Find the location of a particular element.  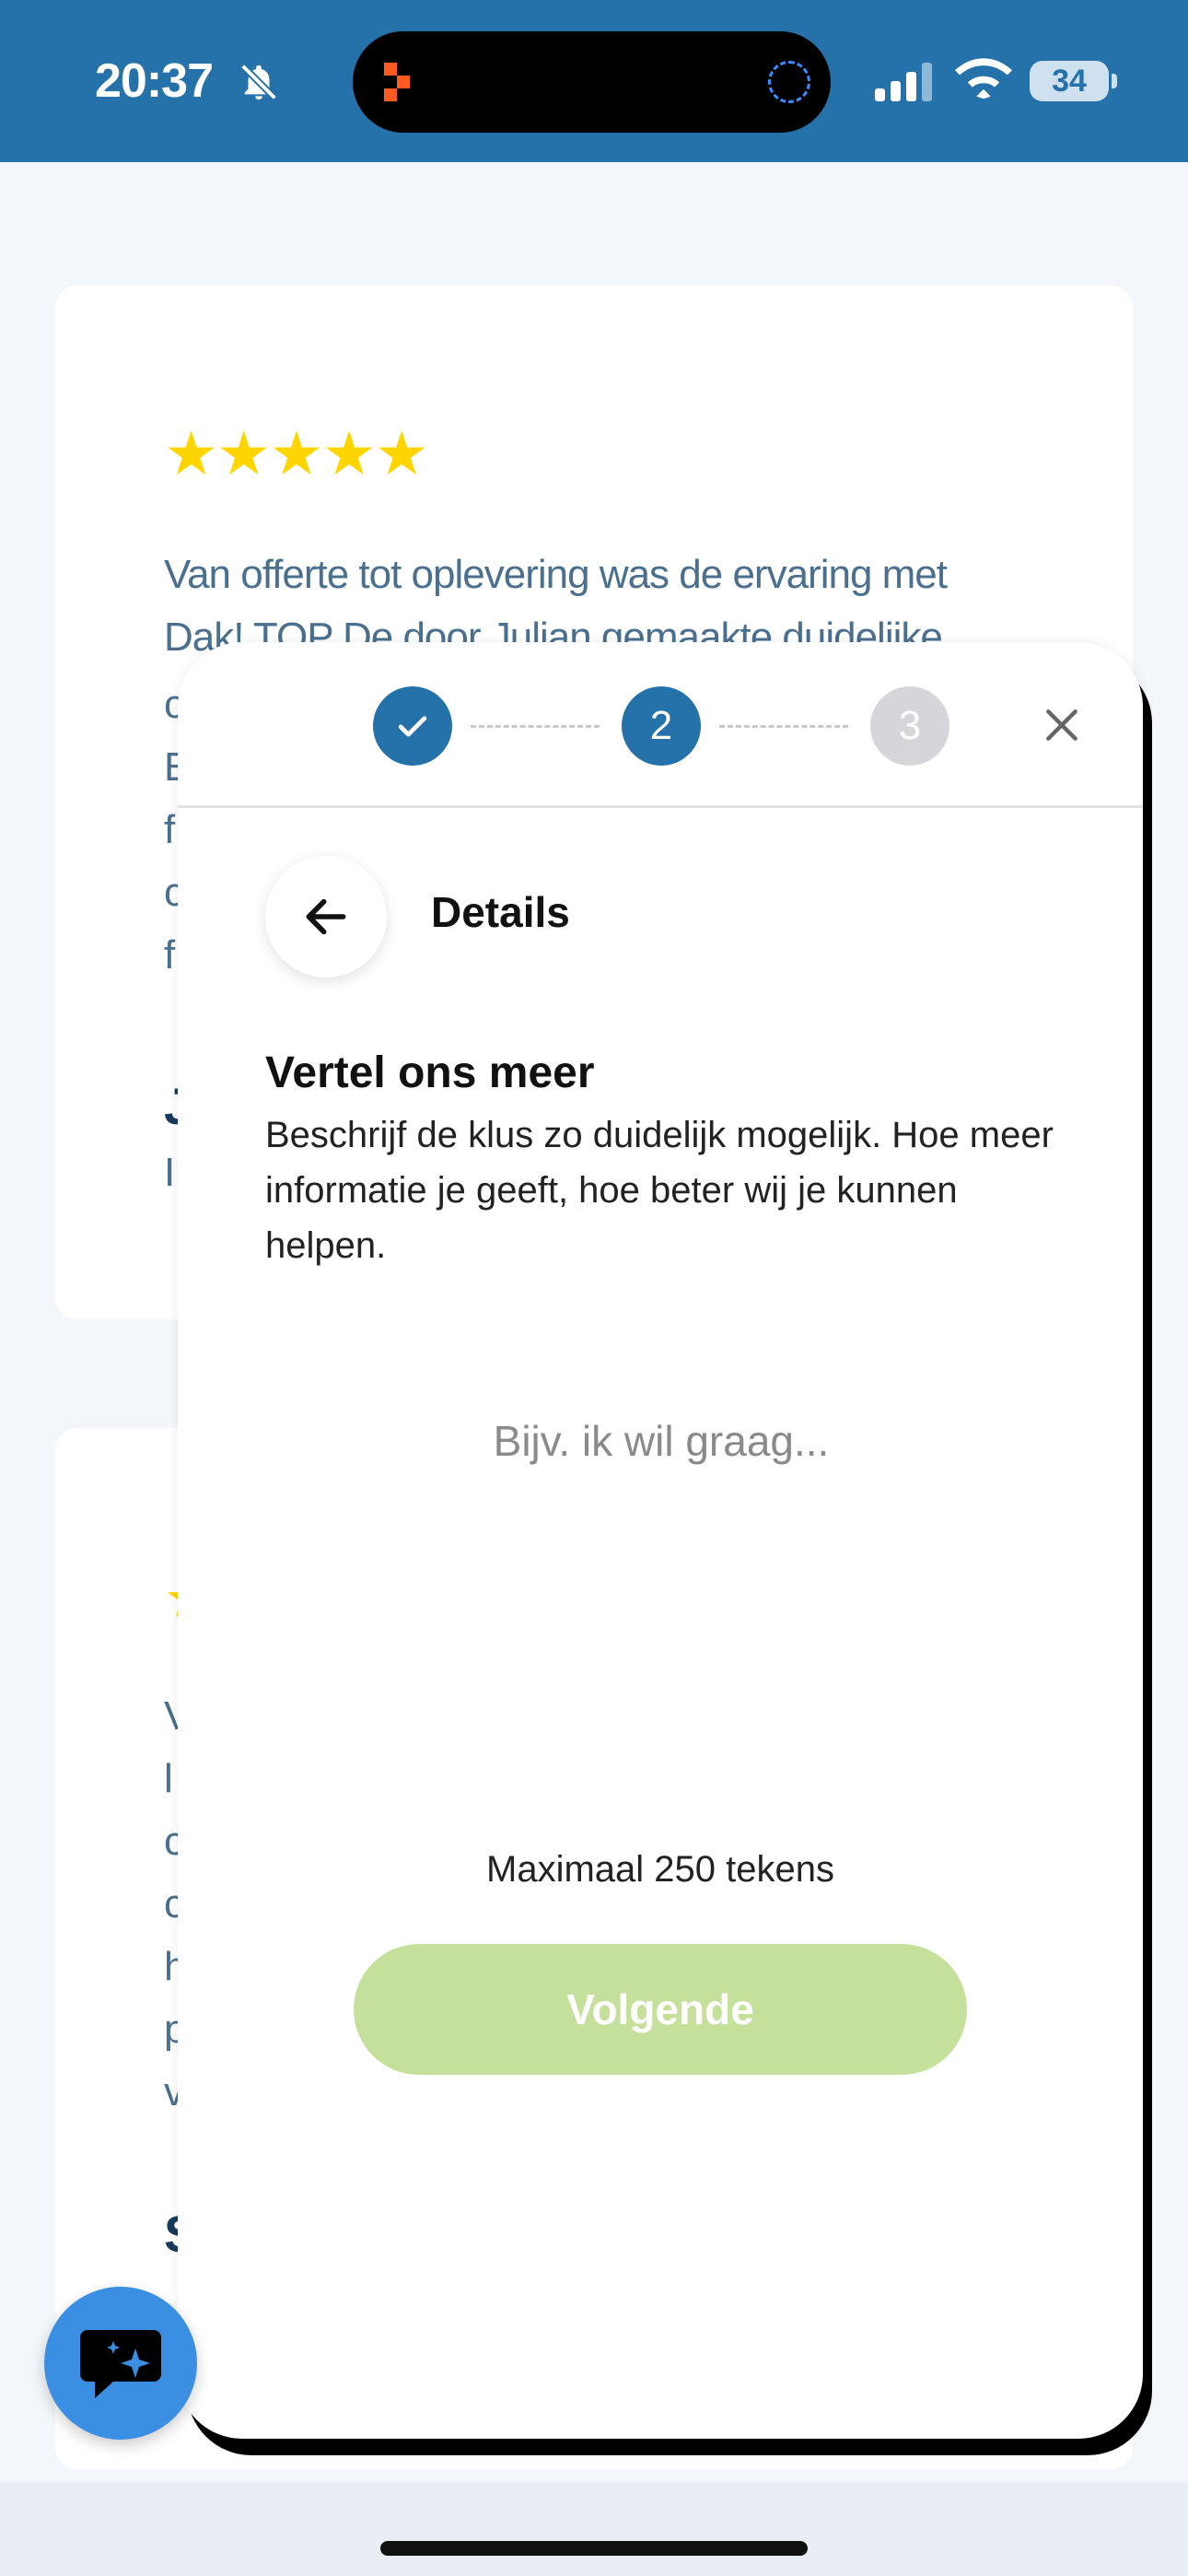

step-2-active: 2 is located at coordinates (661, 726).